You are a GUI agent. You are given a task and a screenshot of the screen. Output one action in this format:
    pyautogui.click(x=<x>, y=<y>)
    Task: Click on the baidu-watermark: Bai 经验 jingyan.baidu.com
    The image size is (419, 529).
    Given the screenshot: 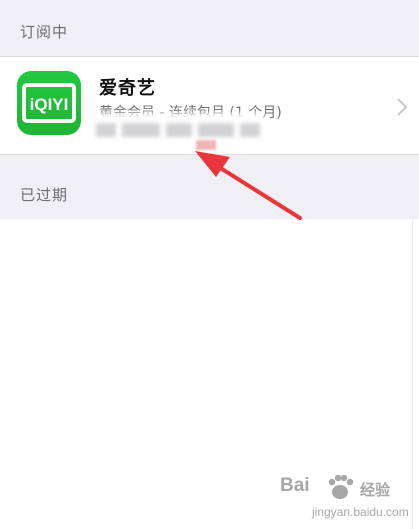 What is the action you would take?
    pyautogui.click(x=336, y=498)
    